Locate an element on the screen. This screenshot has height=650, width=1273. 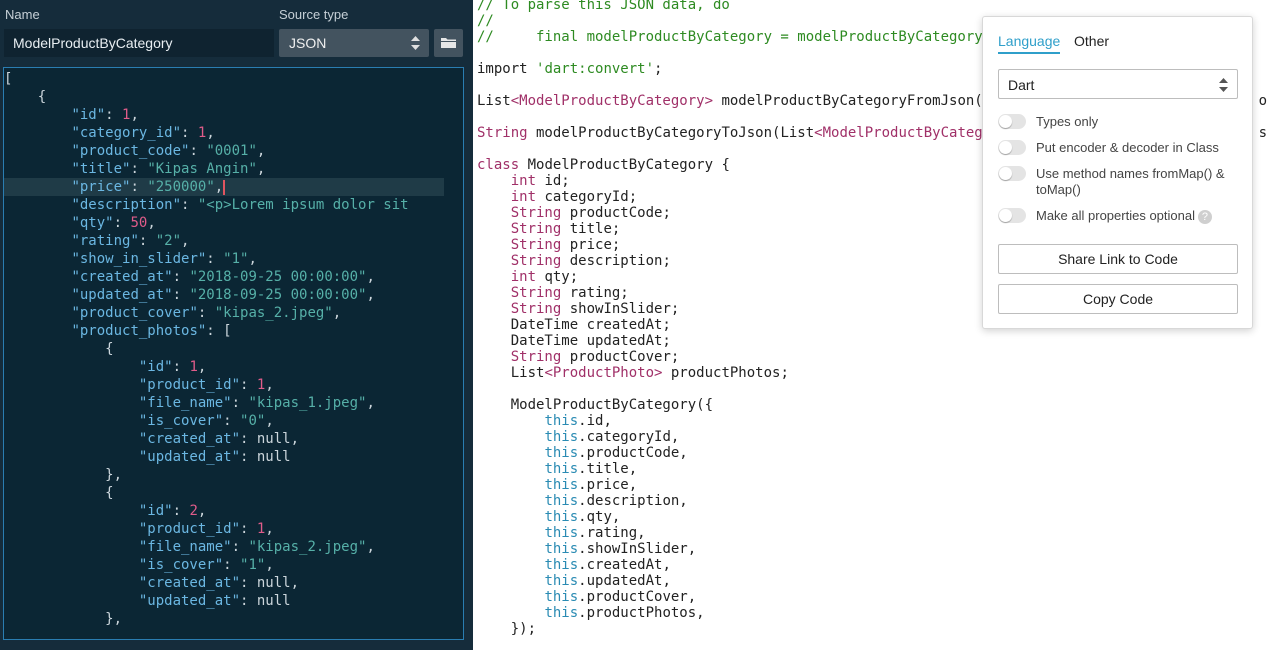
json-line: "qty": 50, is located at coordinates (224, 223).